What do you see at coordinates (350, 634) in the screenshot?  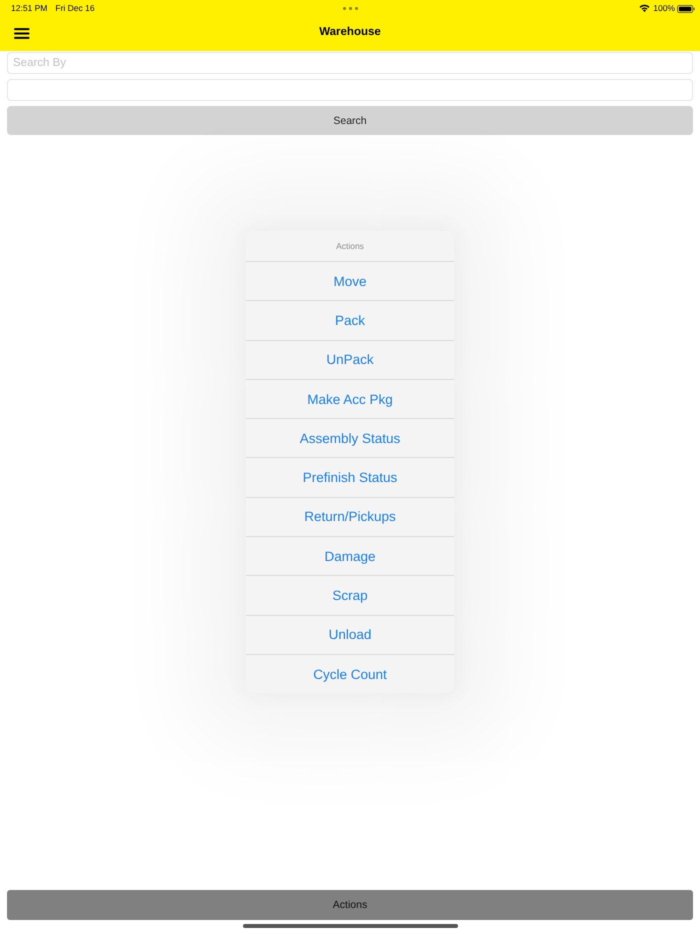 I see `action-item: Unload` at bounding box center [350, 634].